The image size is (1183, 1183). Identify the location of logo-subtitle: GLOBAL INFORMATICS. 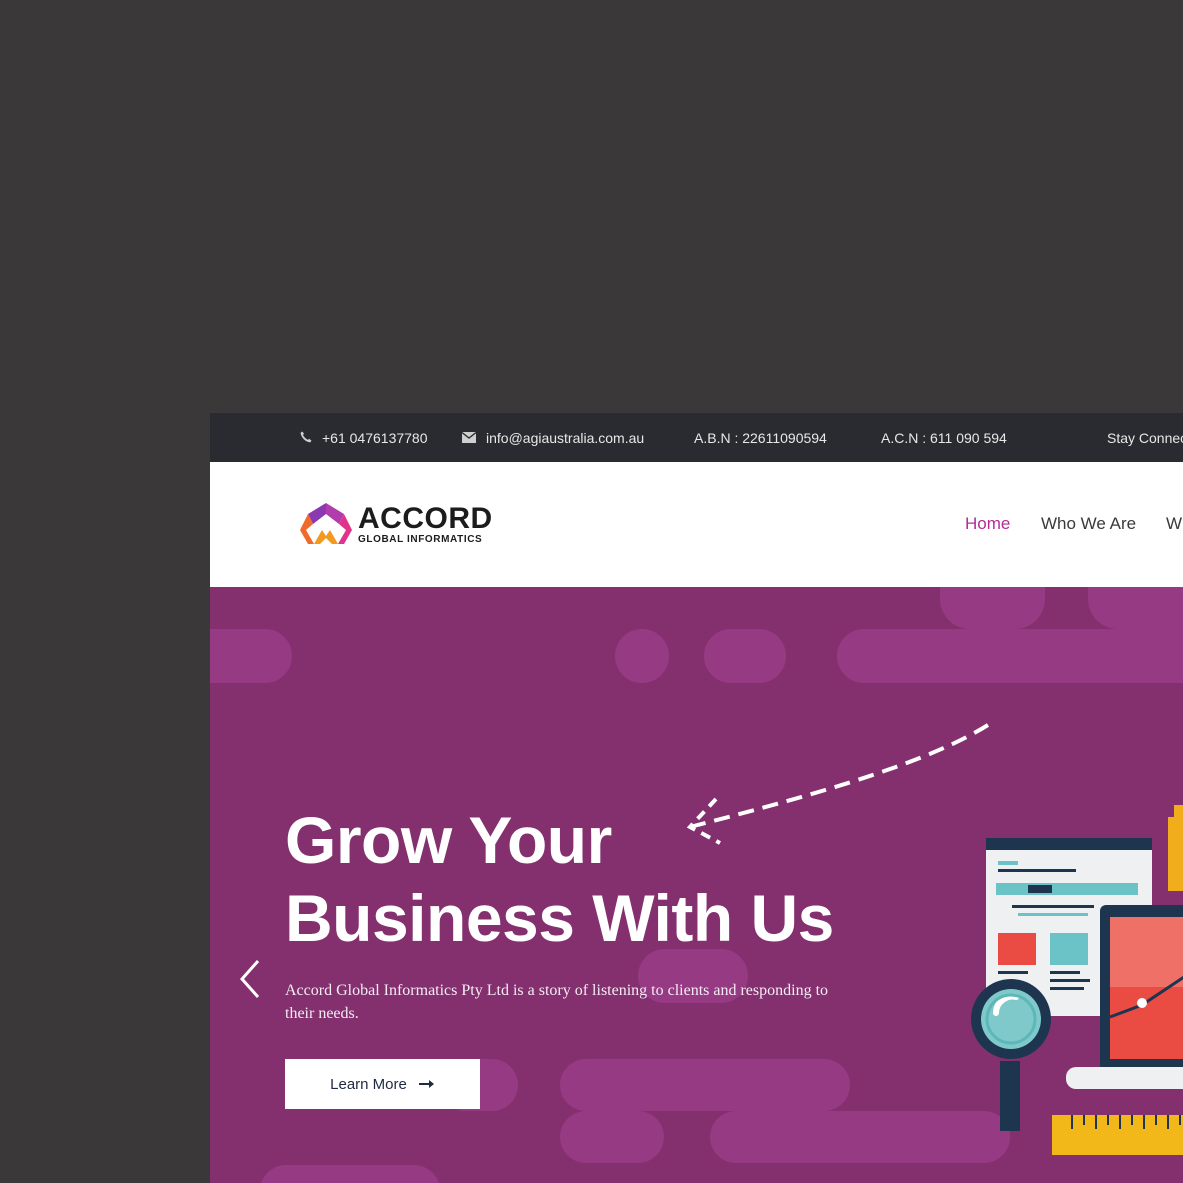
(420, 539).